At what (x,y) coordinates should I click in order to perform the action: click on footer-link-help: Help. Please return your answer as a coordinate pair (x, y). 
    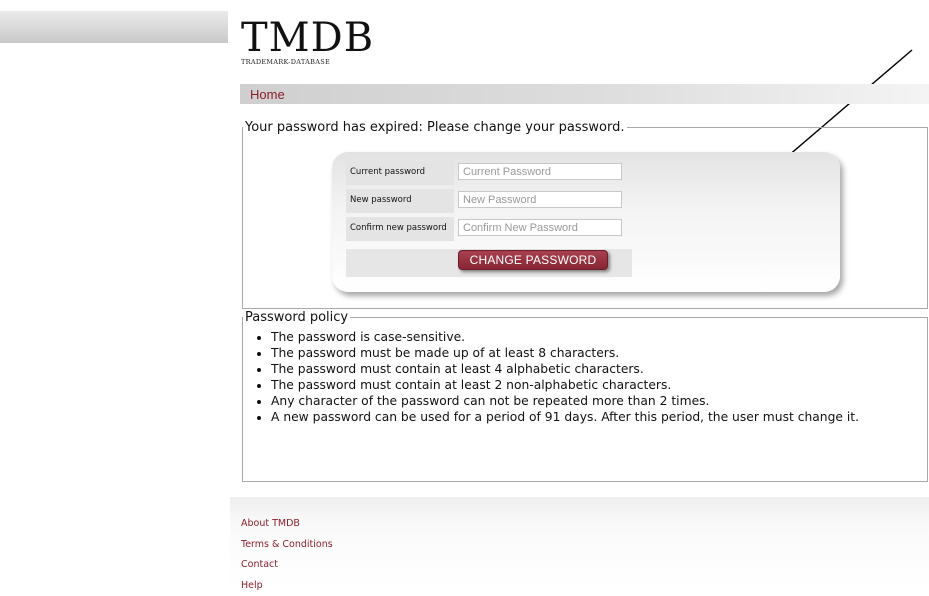
    Looking at the image, I should click on (287, 586).